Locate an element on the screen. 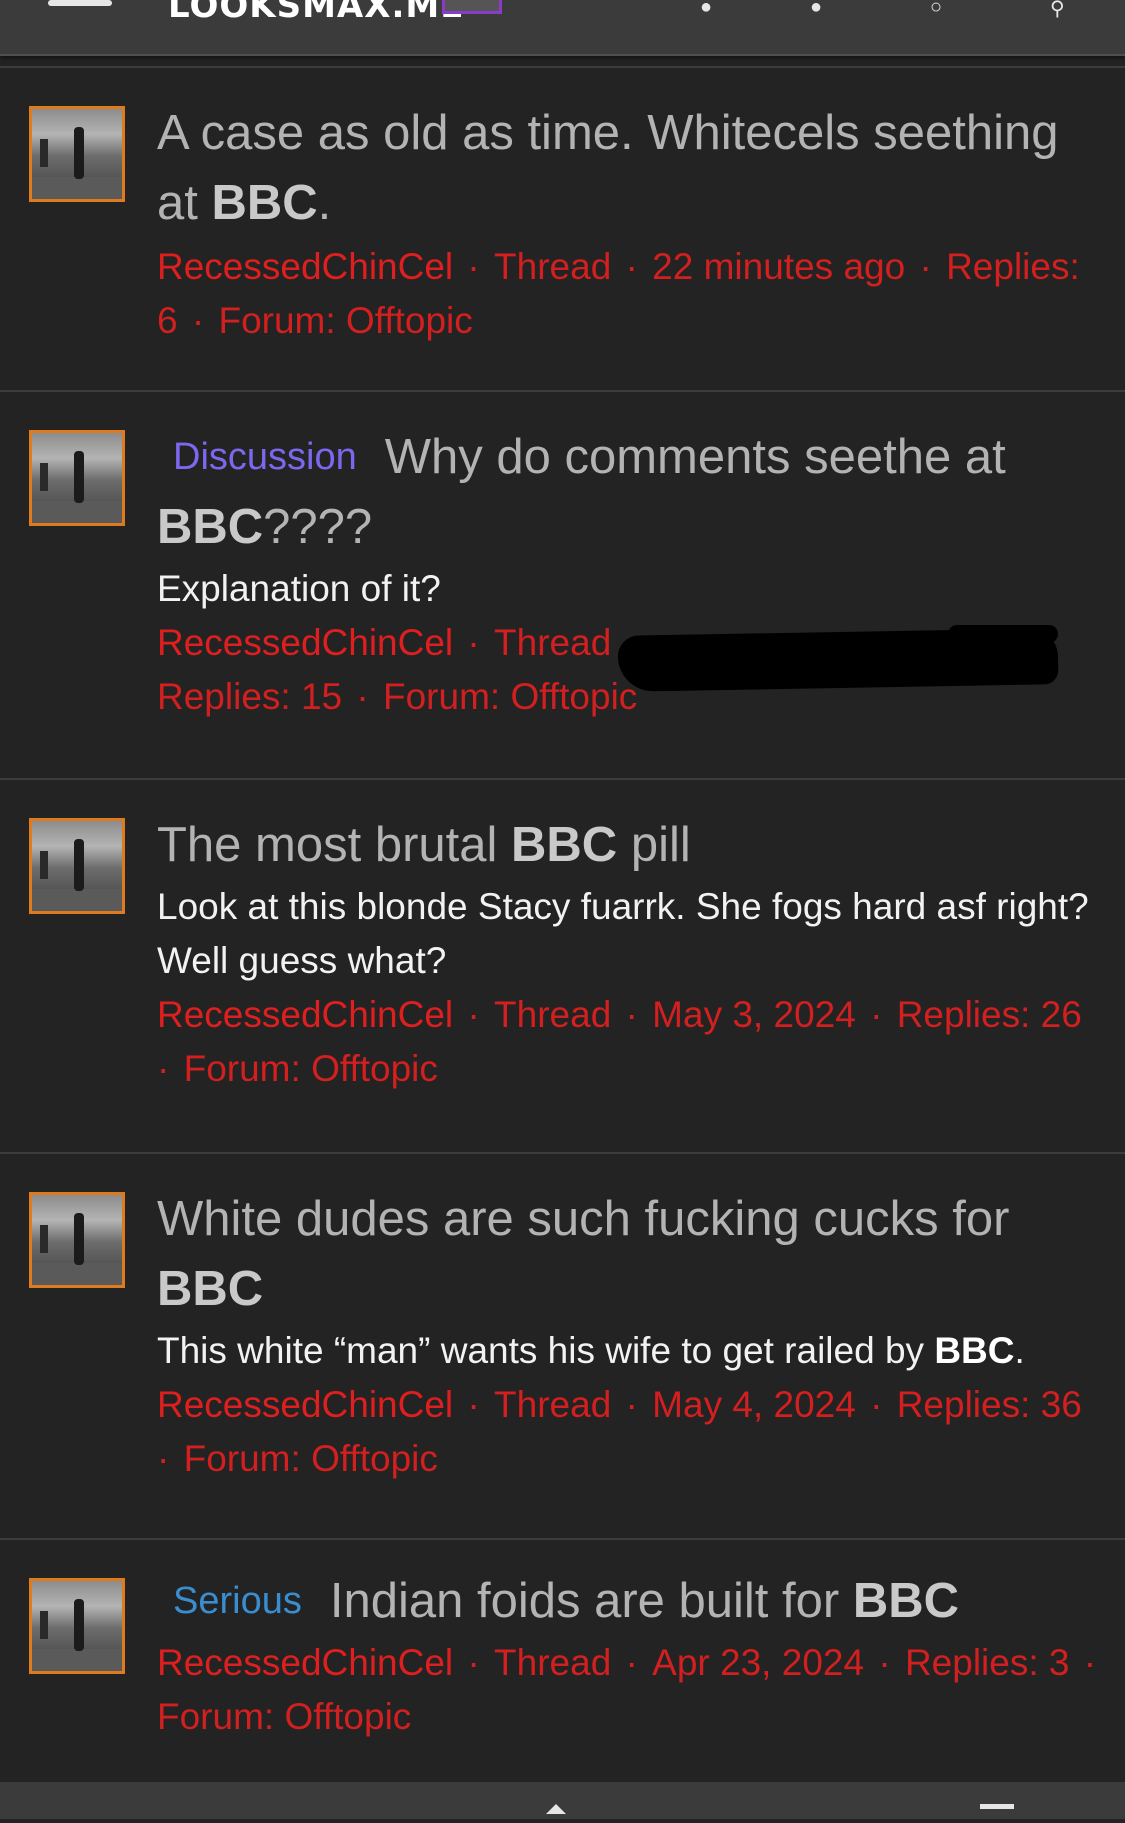 This screenshot has height=1823, width=1125. bottom-toolbar is located at coordinates (562, 1800).